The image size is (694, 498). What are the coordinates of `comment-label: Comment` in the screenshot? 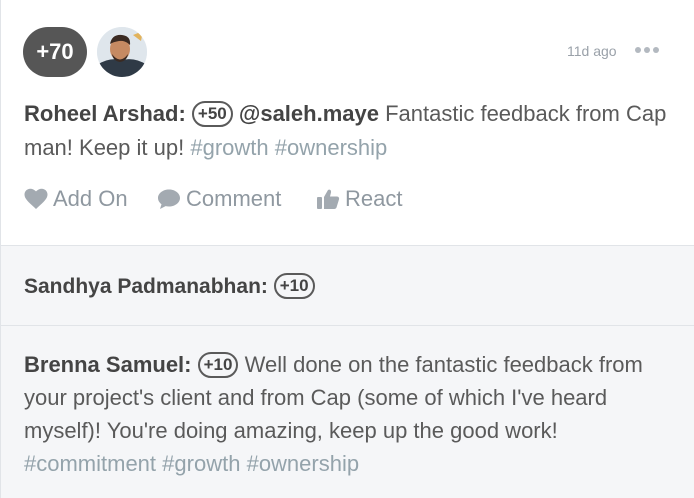 It's located at (234, 198).